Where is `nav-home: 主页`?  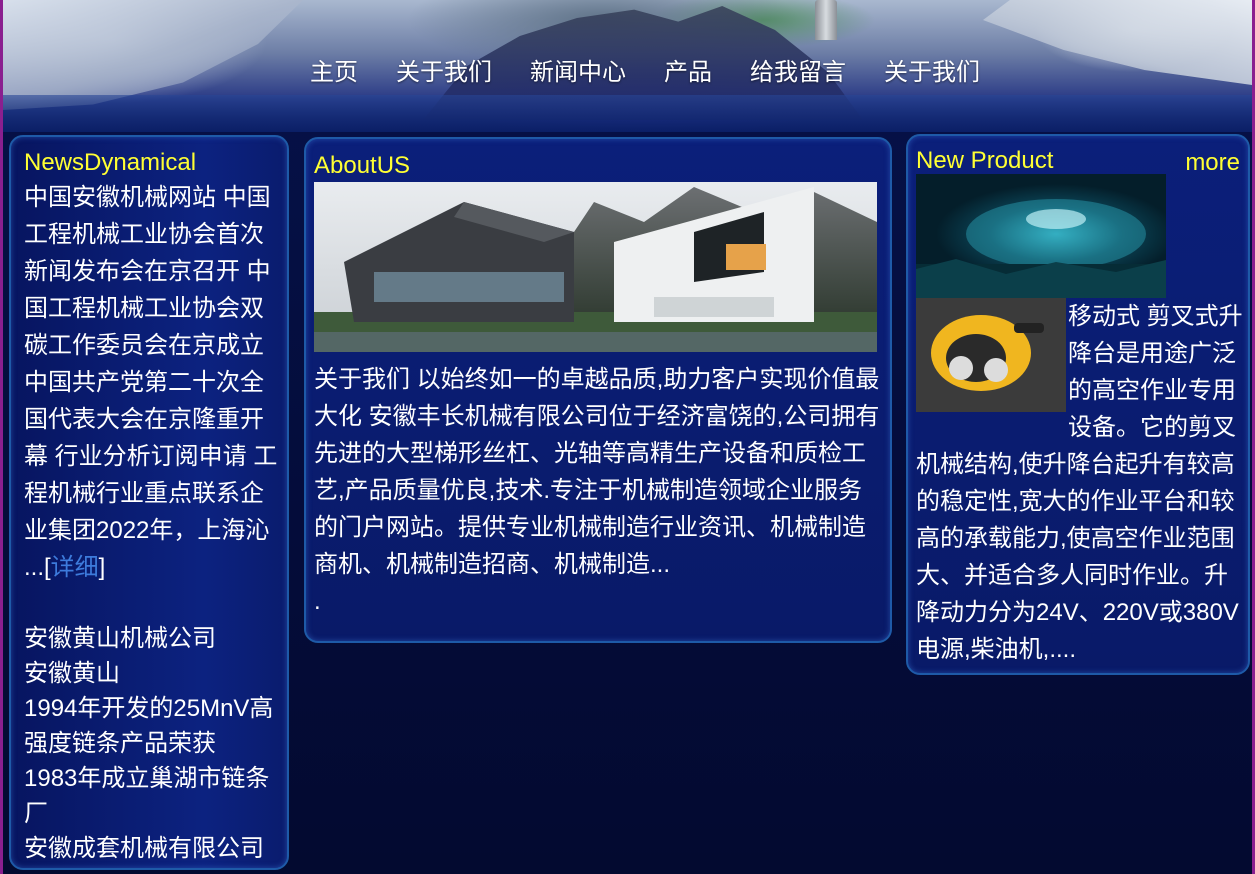
nav-home: 主页 is located at coordinates (334, 69).